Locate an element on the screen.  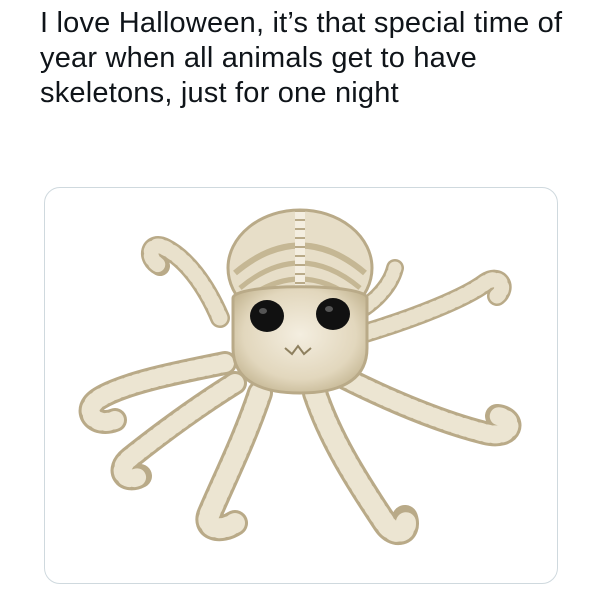
right-eye is located at coordinates (333, 314).